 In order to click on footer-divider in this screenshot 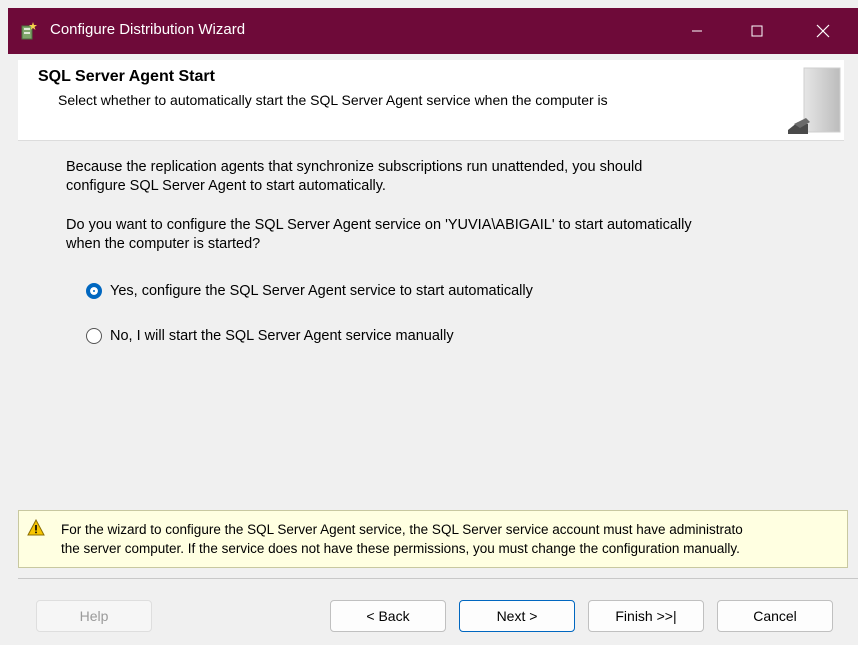, I will do `click(438, 578)`.